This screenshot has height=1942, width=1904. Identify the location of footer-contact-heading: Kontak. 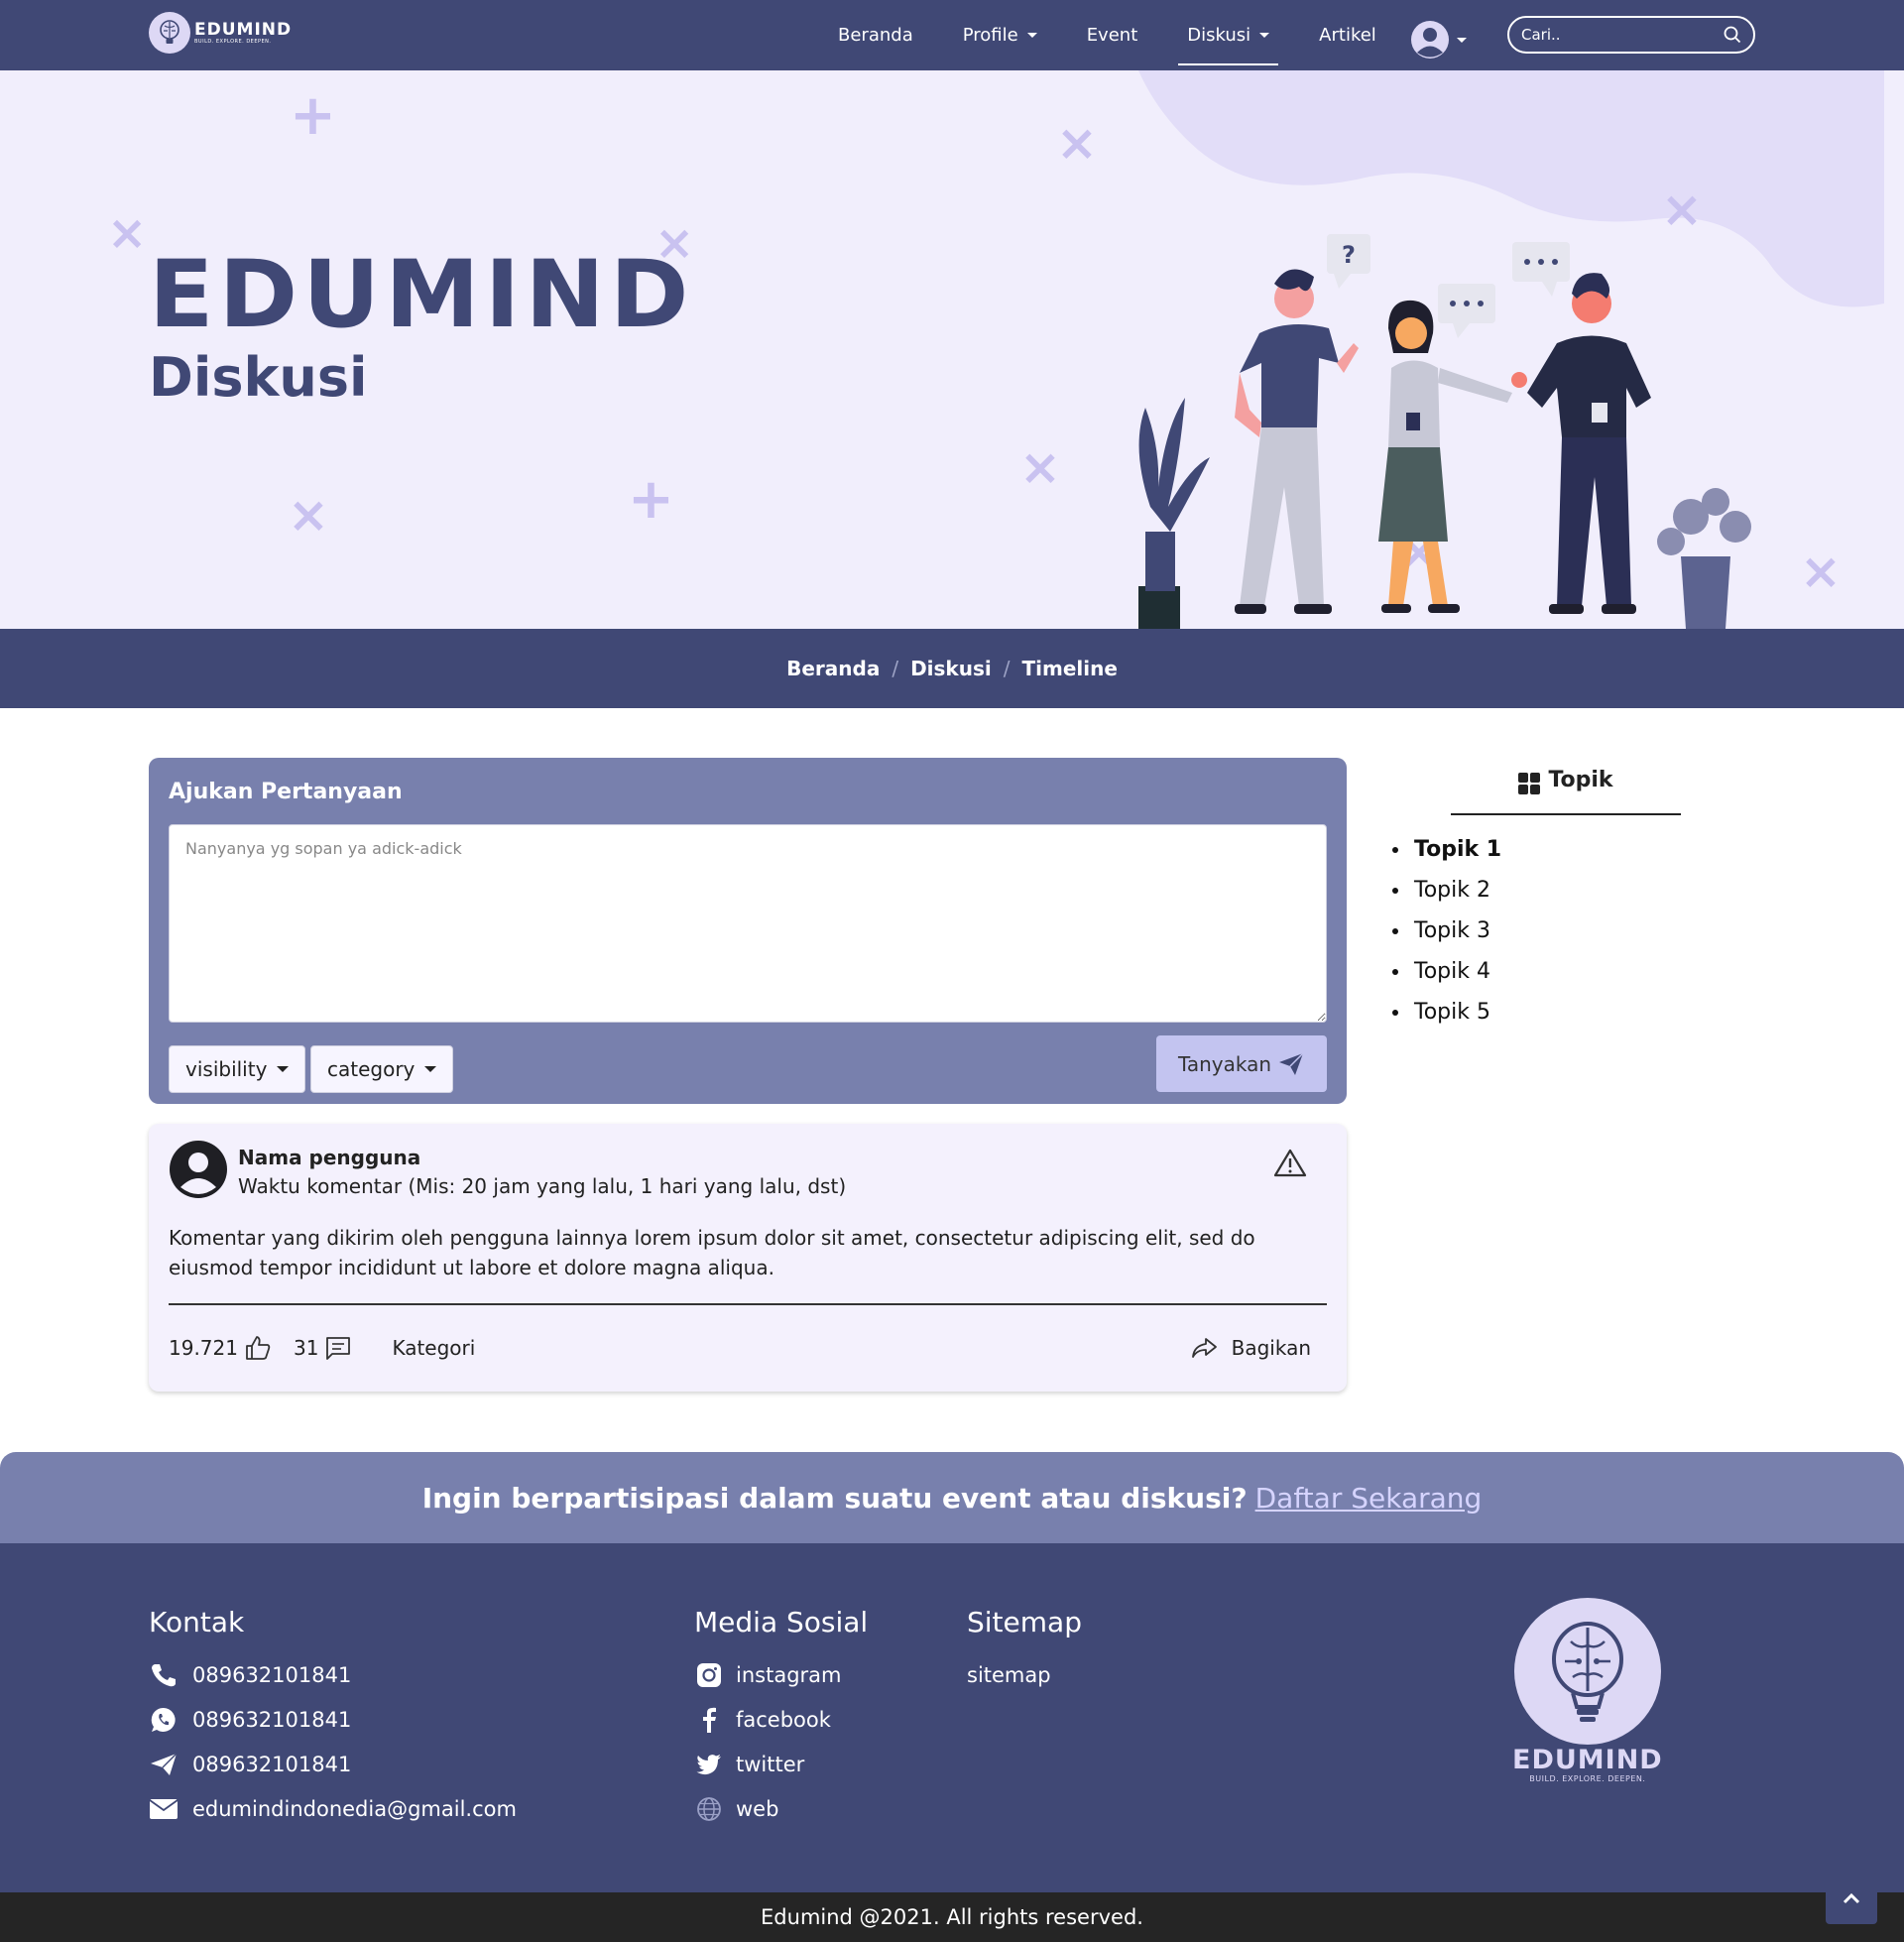
(197, 1622).